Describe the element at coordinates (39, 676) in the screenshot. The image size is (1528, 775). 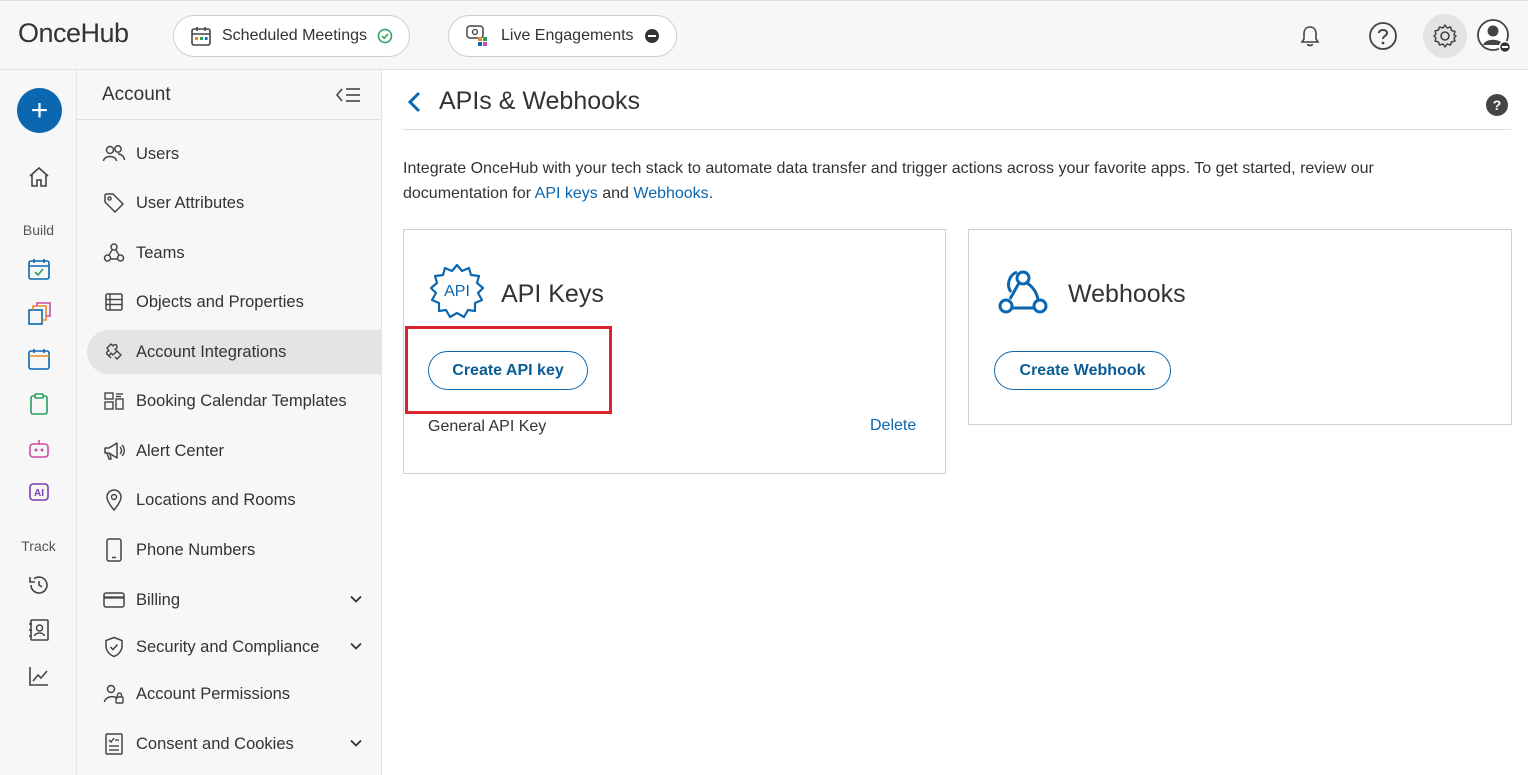
I see `analytics-icon` at that location.